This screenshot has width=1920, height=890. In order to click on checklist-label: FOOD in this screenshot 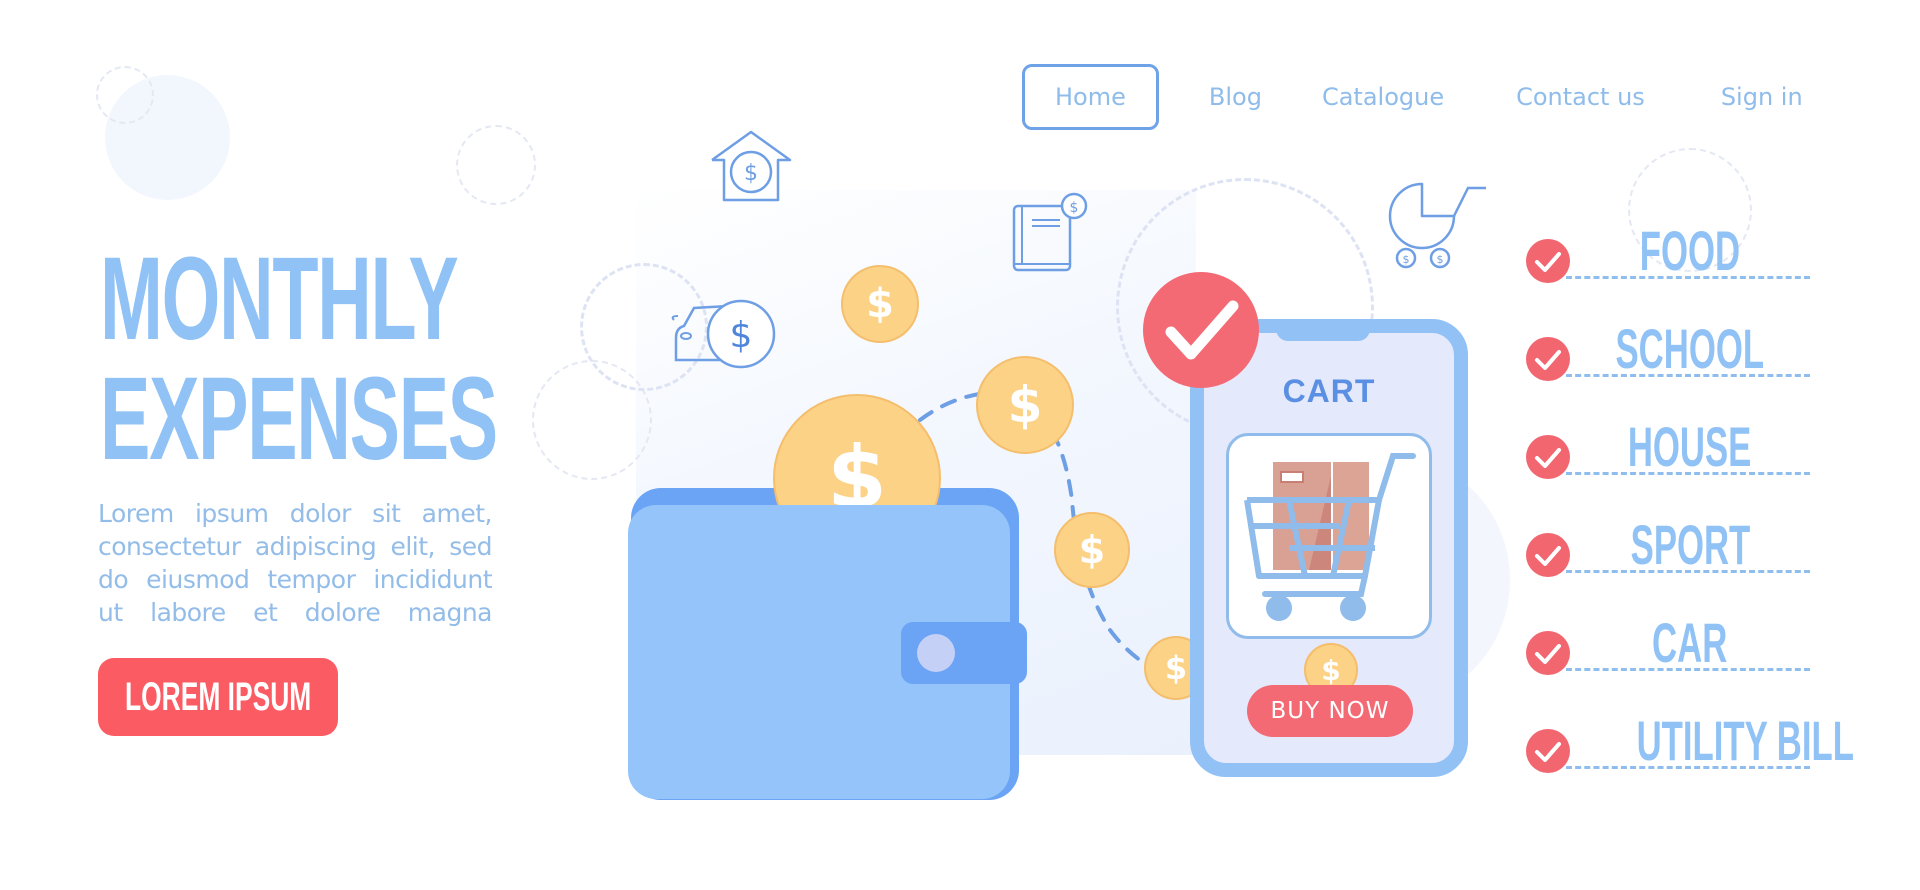, I will do `click(1690, 250)`.